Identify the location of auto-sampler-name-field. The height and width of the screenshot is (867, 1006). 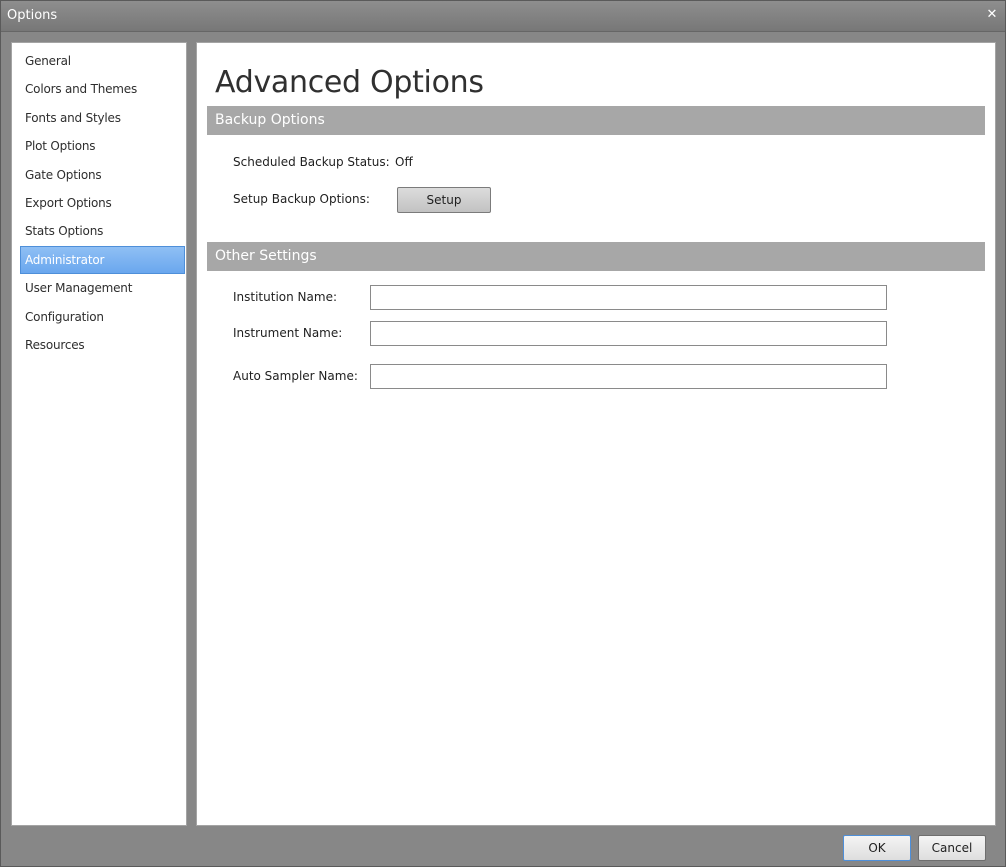
(628, 376).